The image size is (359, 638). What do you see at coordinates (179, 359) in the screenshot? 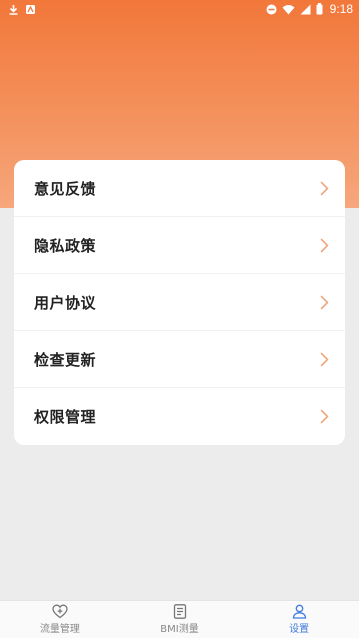
I see `menu-item-check-update: 检查更新` at bounding box center [179, 359].